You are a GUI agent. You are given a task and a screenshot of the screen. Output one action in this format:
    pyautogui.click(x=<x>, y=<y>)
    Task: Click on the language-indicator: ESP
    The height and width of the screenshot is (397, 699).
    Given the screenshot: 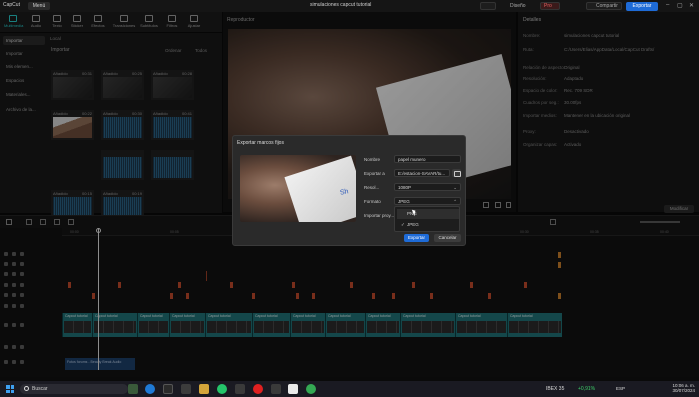 What is the action you would take?
    pyautogui.click(x=620, y=388)
    